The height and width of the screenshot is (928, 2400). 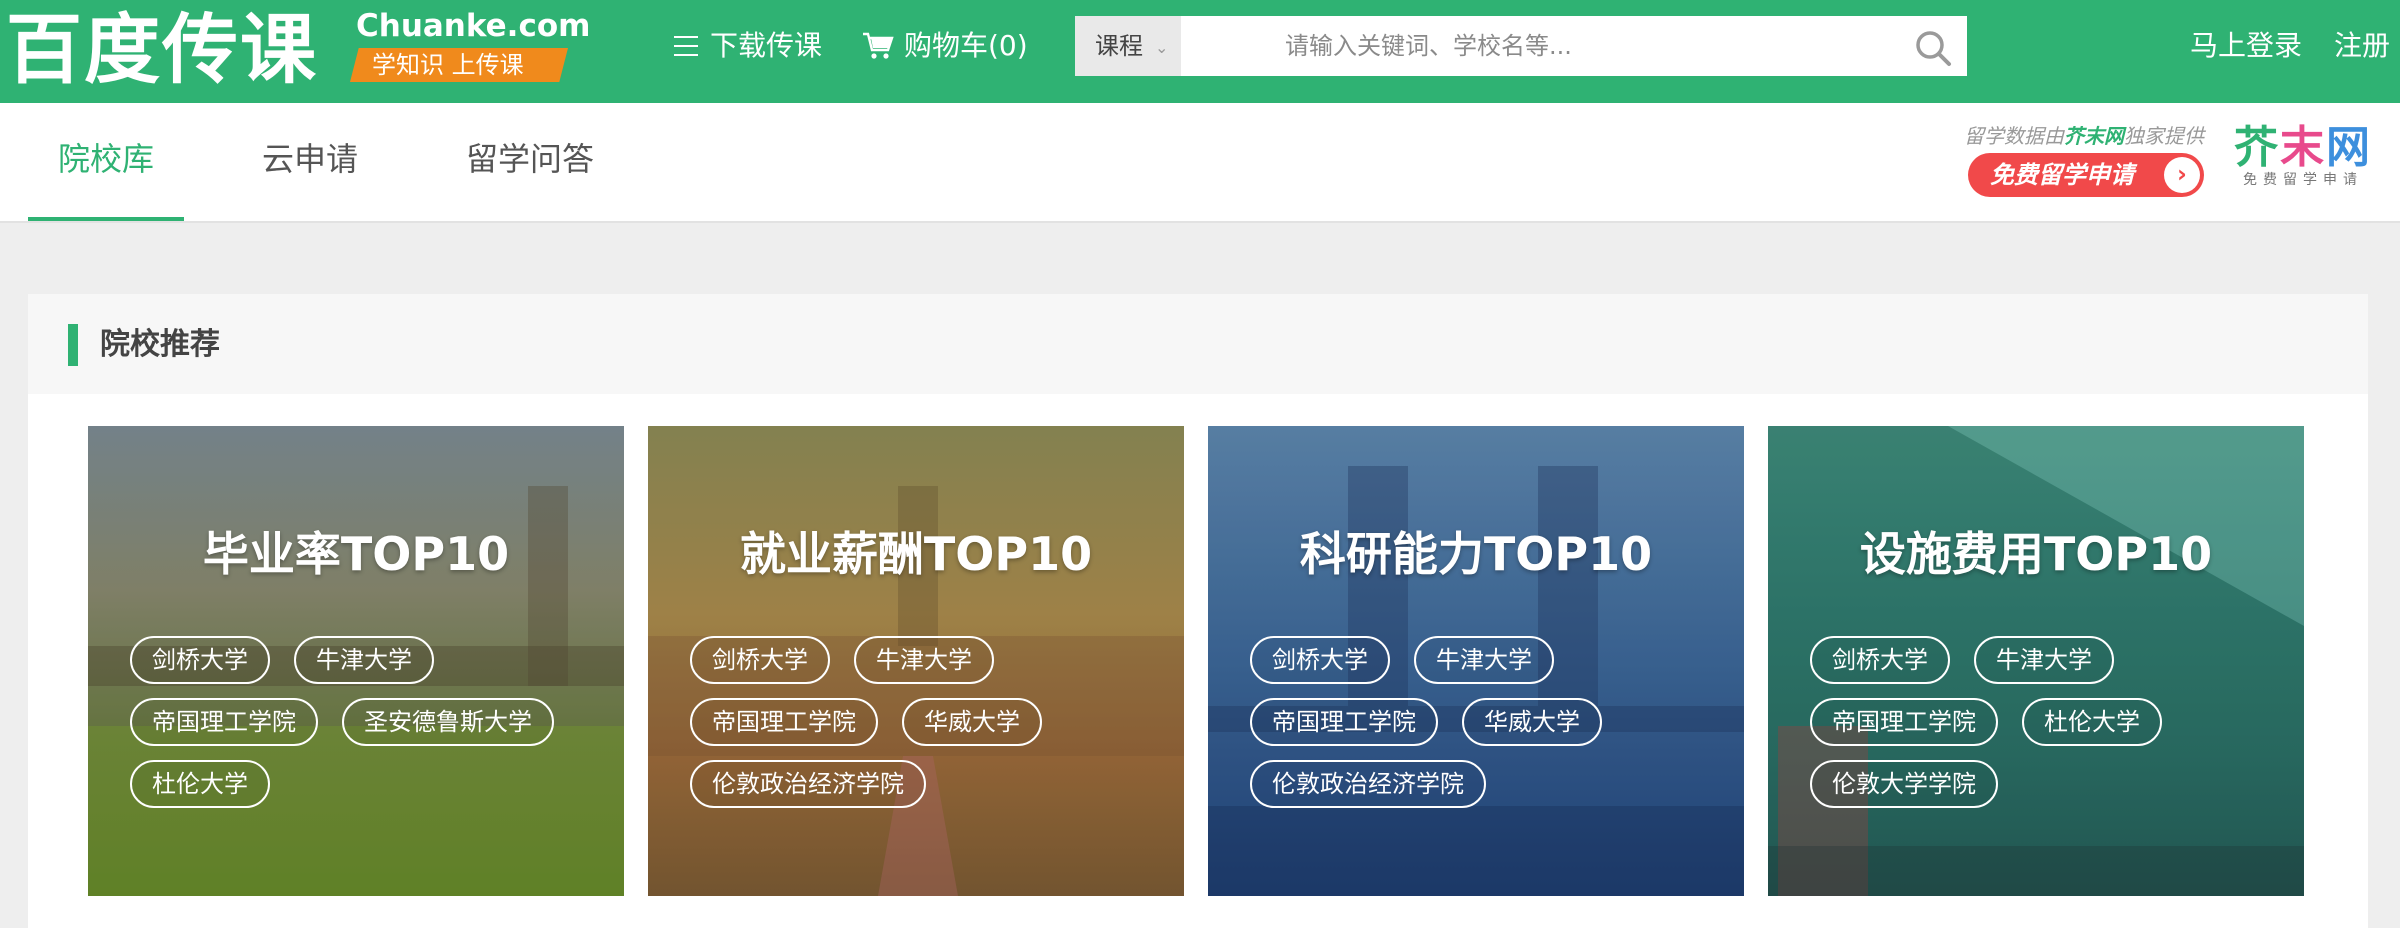 I want to click on card-title: 设施费用TOP10, so click(x=2036, y=554).